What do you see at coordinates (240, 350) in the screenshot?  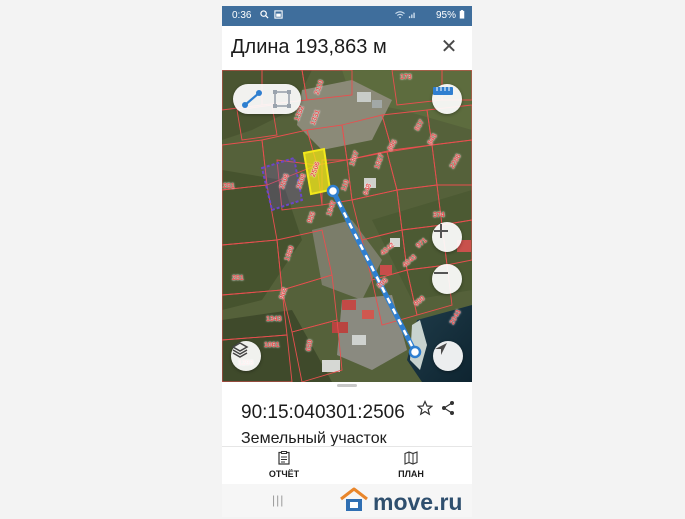 I see `layers-icon` at bounding box center [240, 350].